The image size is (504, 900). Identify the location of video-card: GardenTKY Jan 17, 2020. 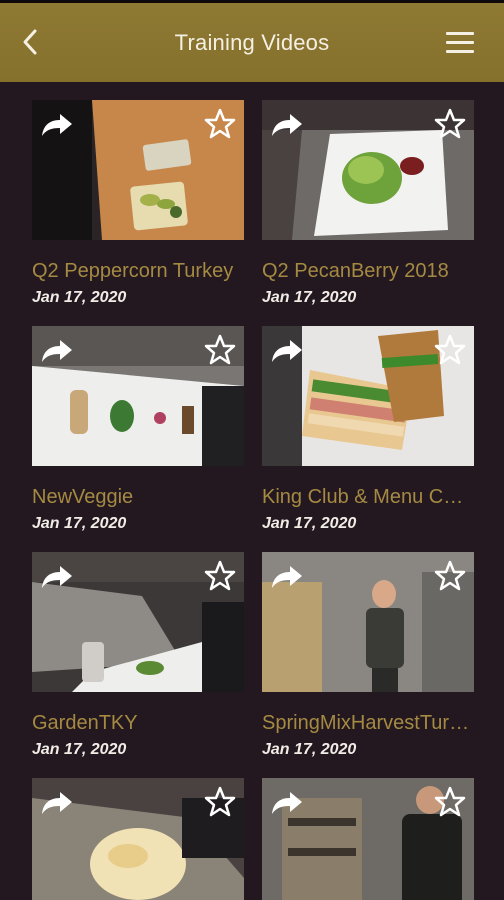
(138, 655).